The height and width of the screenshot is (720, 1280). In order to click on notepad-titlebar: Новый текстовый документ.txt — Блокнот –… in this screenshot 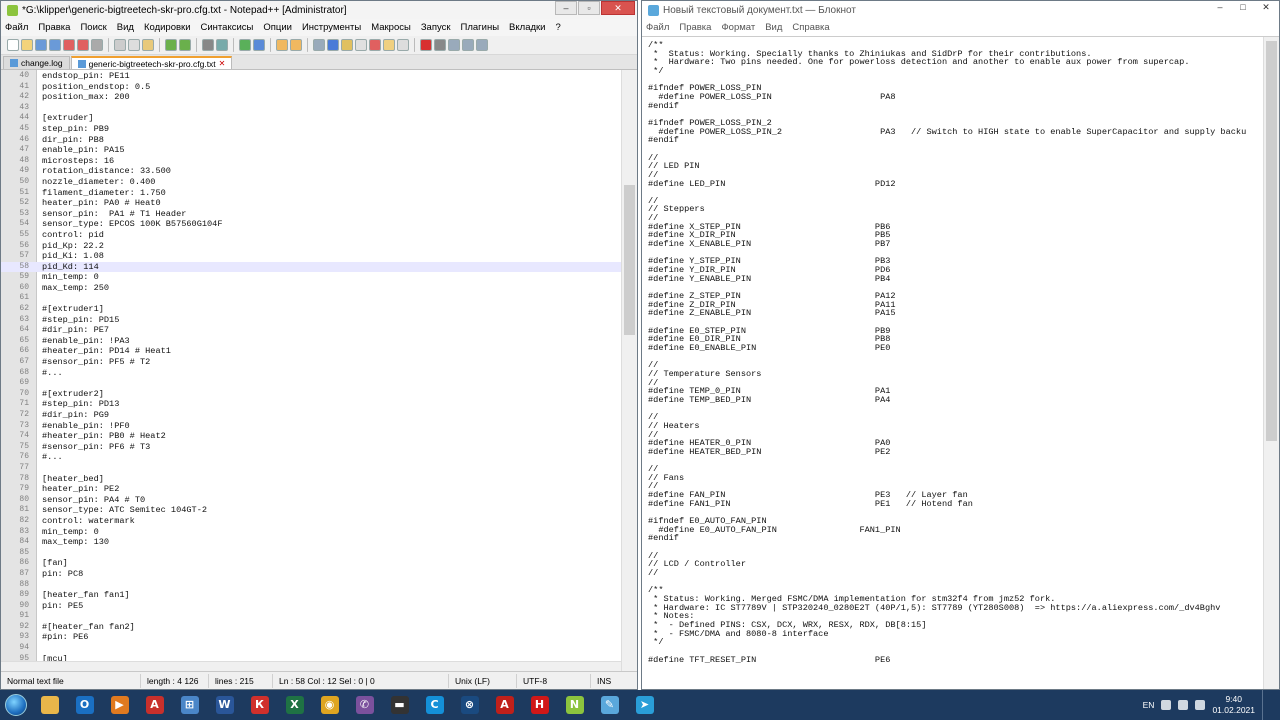, I will do `click(960, 10)`.